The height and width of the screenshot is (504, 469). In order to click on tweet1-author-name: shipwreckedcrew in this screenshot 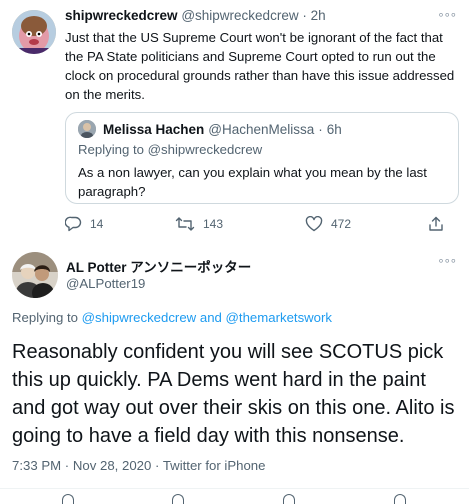, I will do `click(121, 15)`.